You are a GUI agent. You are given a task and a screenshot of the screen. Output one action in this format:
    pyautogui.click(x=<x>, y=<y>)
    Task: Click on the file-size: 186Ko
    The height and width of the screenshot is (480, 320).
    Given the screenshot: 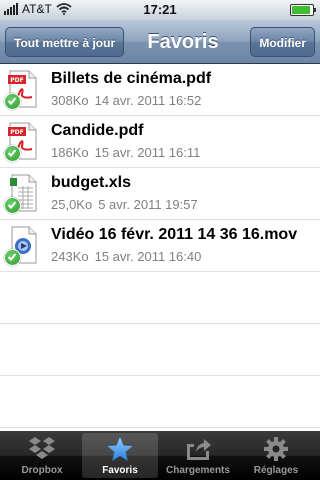 What is the action you would take?
    pyautogui.click(x=70, y=152)
    